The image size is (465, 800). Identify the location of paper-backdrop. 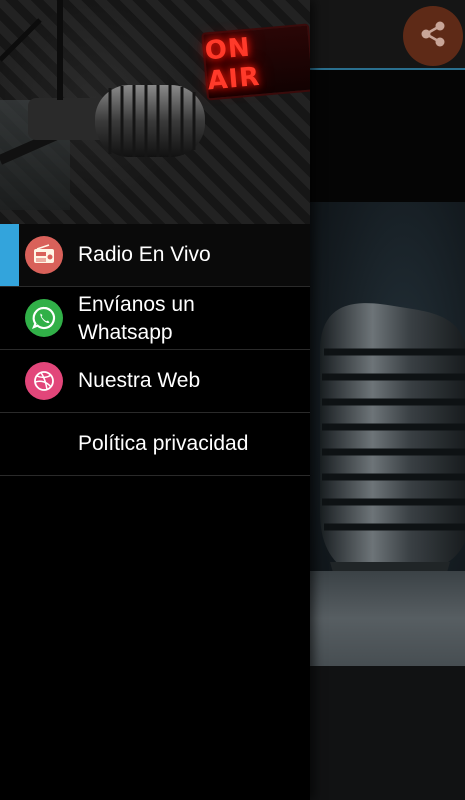
(387, 618).